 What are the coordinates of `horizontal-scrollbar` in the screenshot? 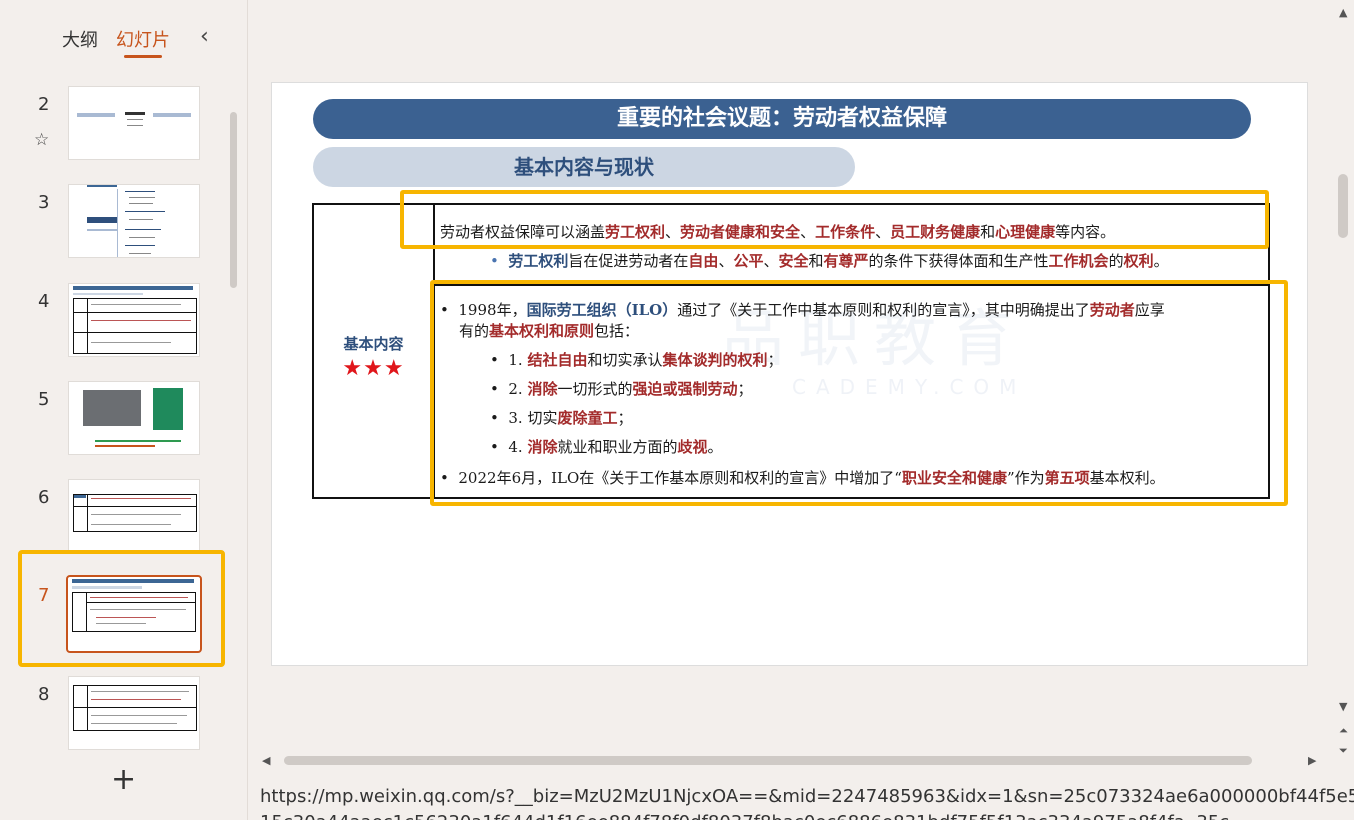 It's located at (768, 760).